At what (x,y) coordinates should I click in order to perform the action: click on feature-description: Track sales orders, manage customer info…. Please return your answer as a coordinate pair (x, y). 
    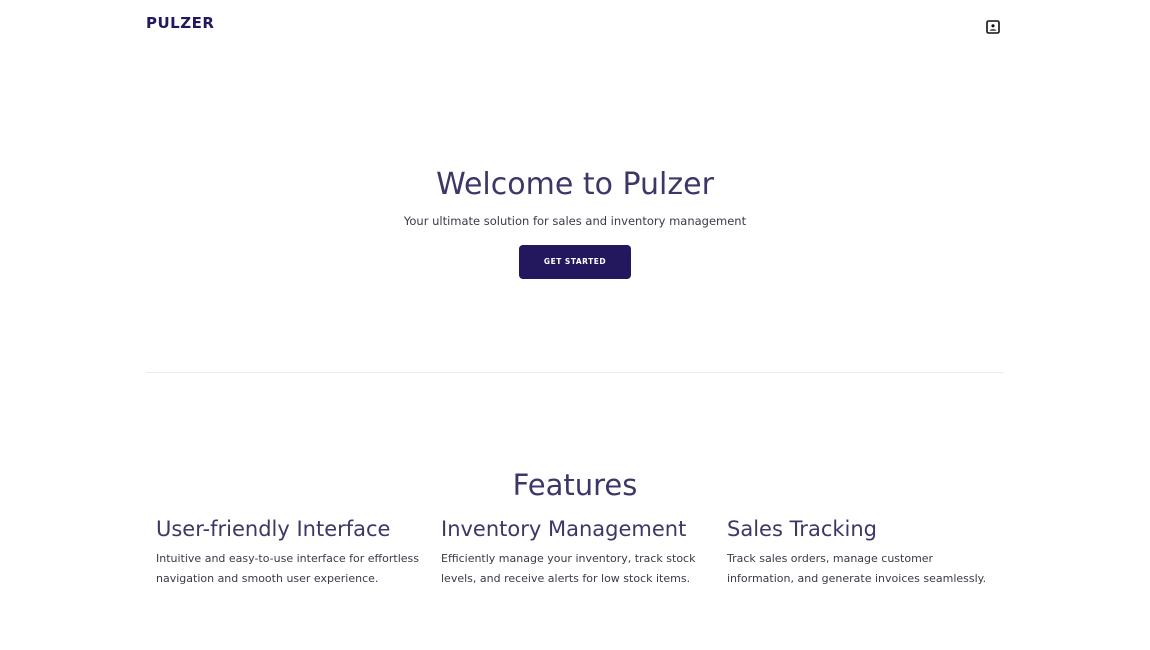
    Looking at the image, I should click on (857, 568).